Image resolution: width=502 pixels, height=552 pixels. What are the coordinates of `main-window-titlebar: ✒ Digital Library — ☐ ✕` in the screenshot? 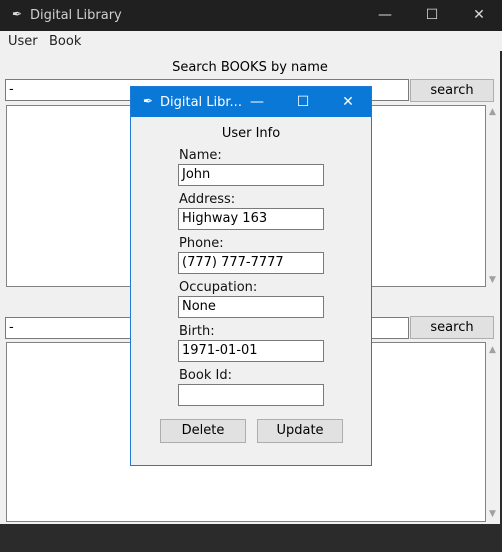 It's located at (251, 15).